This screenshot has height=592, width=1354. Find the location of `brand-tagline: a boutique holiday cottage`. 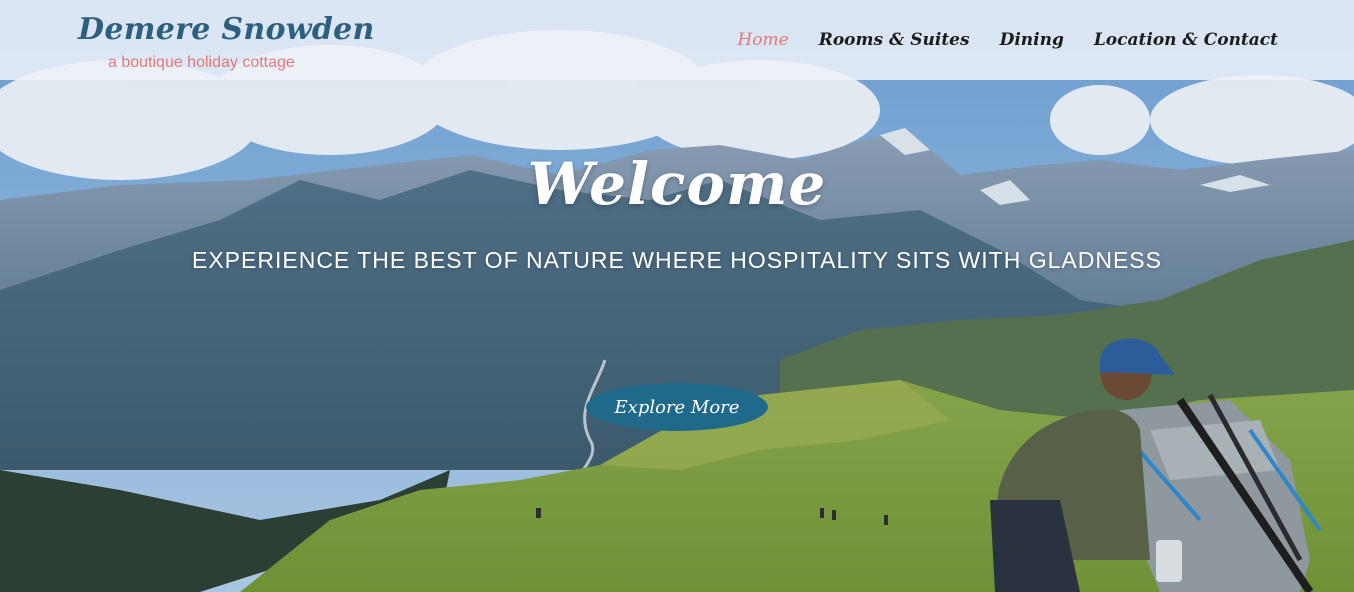

brand-tagline: a boutique holiday cottage is located at coordinates (201, 62).